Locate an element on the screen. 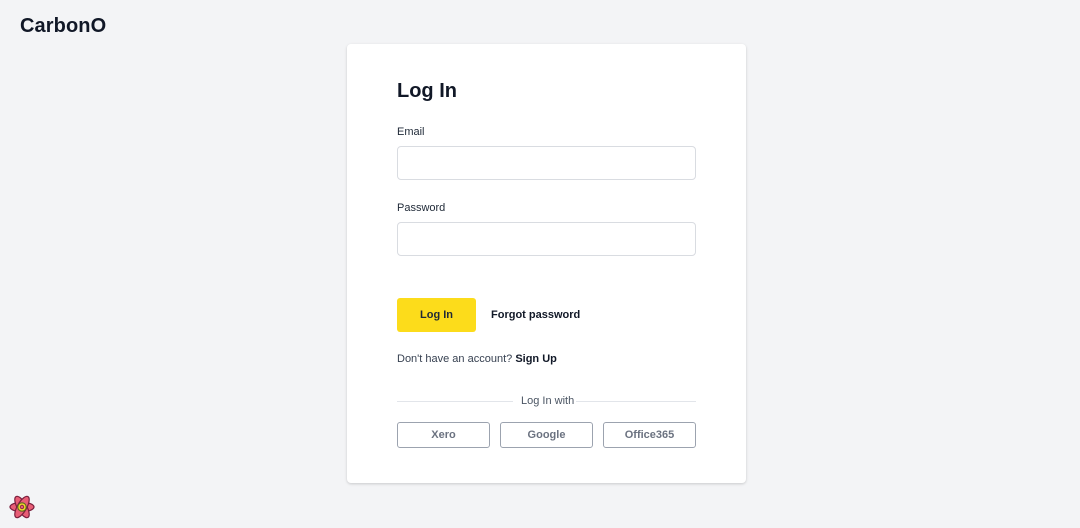 The height and width of the screenshot is (528, 1080). signup-prompt-text: Don't have an account? is located at coordinates (455, 359).